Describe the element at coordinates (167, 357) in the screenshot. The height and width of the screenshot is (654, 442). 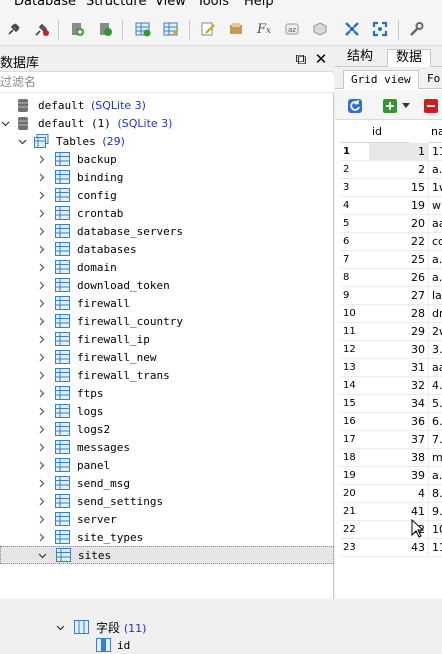
I see `tree-table-firewall-new: firewall_new` at that location.